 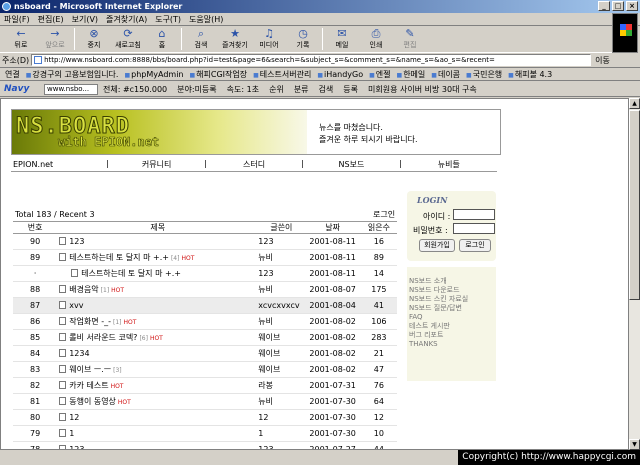 What do you see at coordinates (218, 74) in the screenshot?
I see `link-item: 해피CGI작업장` at bounding box center [218, 74].